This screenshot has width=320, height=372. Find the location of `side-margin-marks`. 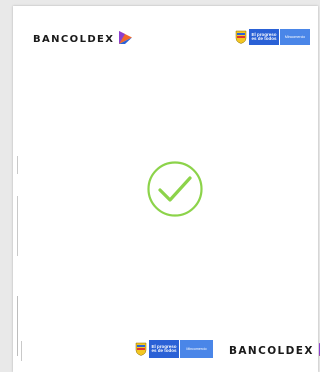

side-margin-marks is located at coordinates (22, 261).